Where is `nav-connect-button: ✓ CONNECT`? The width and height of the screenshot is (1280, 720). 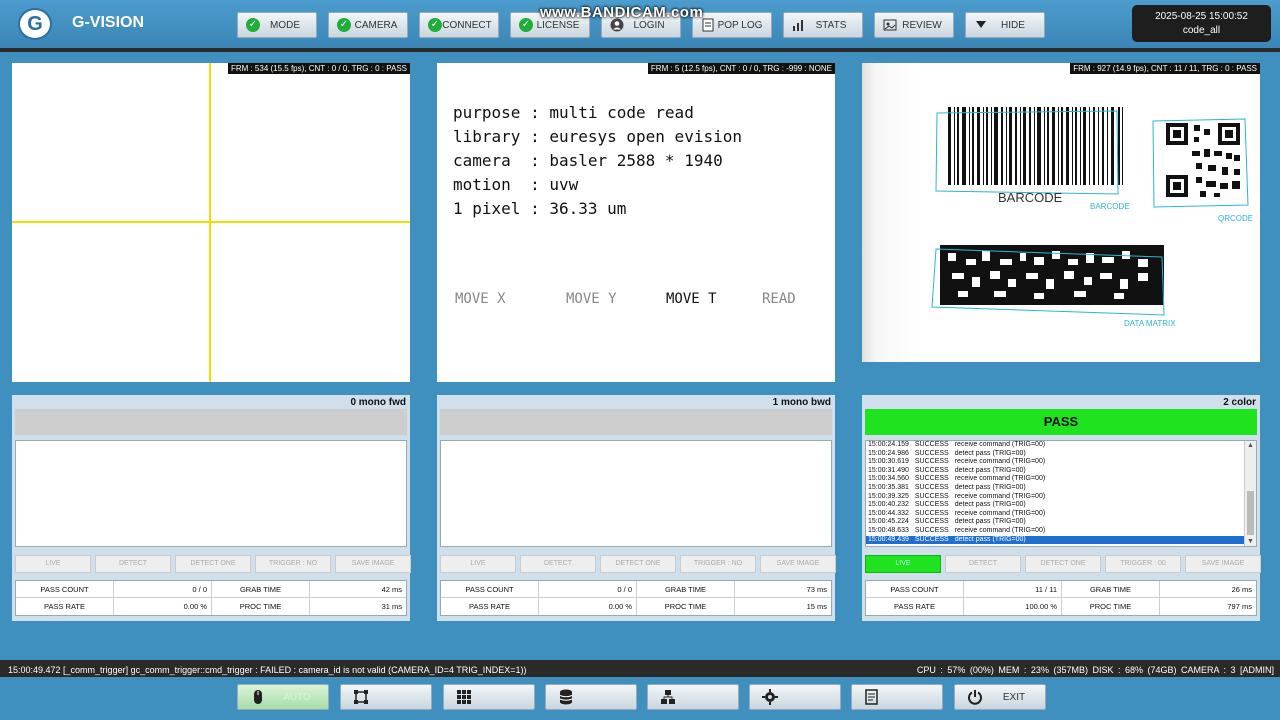
nav-connect-button: ✓ CONNECT is located at coordinates (459, 25).